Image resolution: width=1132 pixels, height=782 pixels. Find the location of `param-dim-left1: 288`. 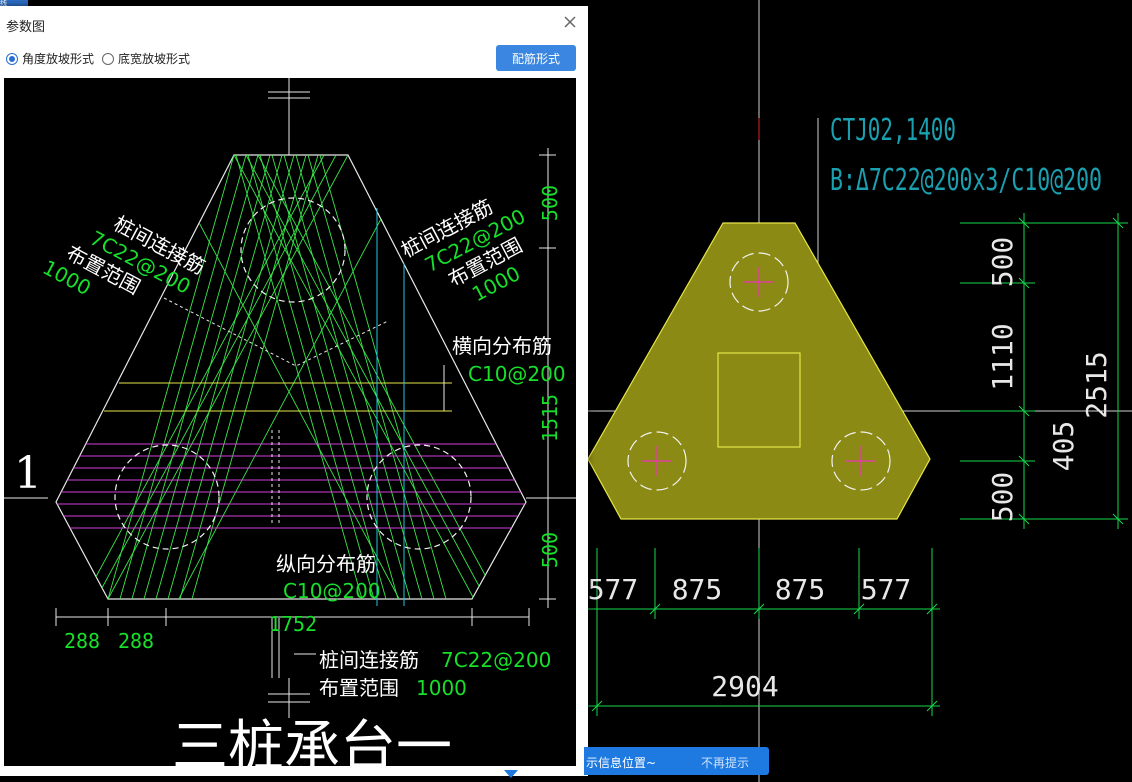

param-dim-left1: 288 is located at coordinates (82, 641).